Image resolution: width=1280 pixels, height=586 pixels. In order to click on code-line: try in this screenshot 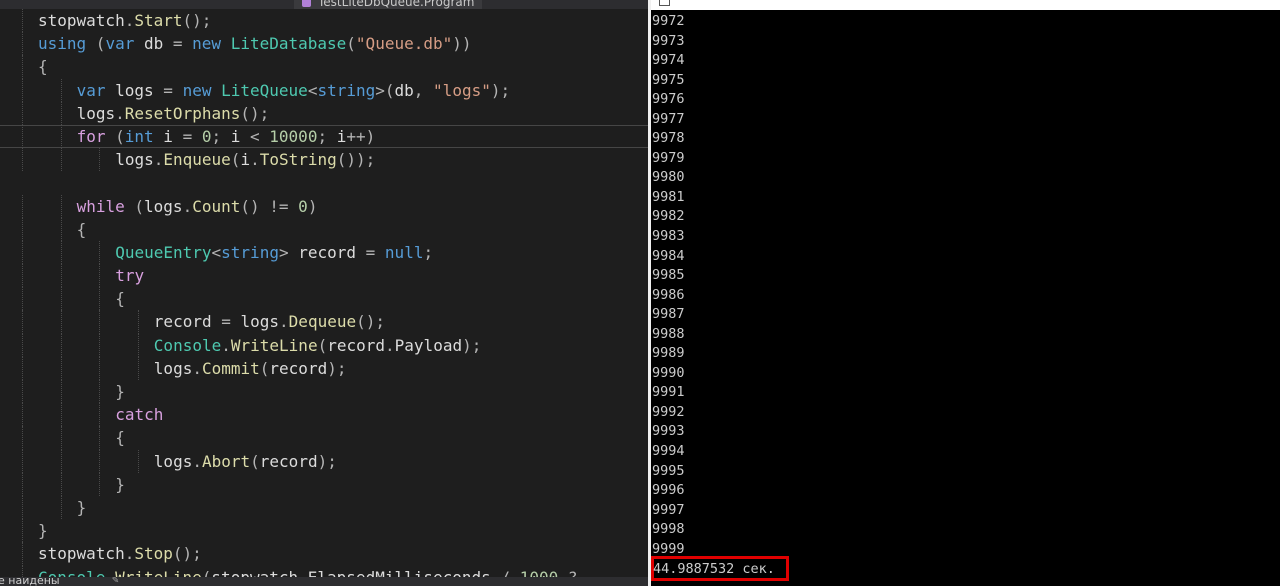, I will do `click(324, 276)`.